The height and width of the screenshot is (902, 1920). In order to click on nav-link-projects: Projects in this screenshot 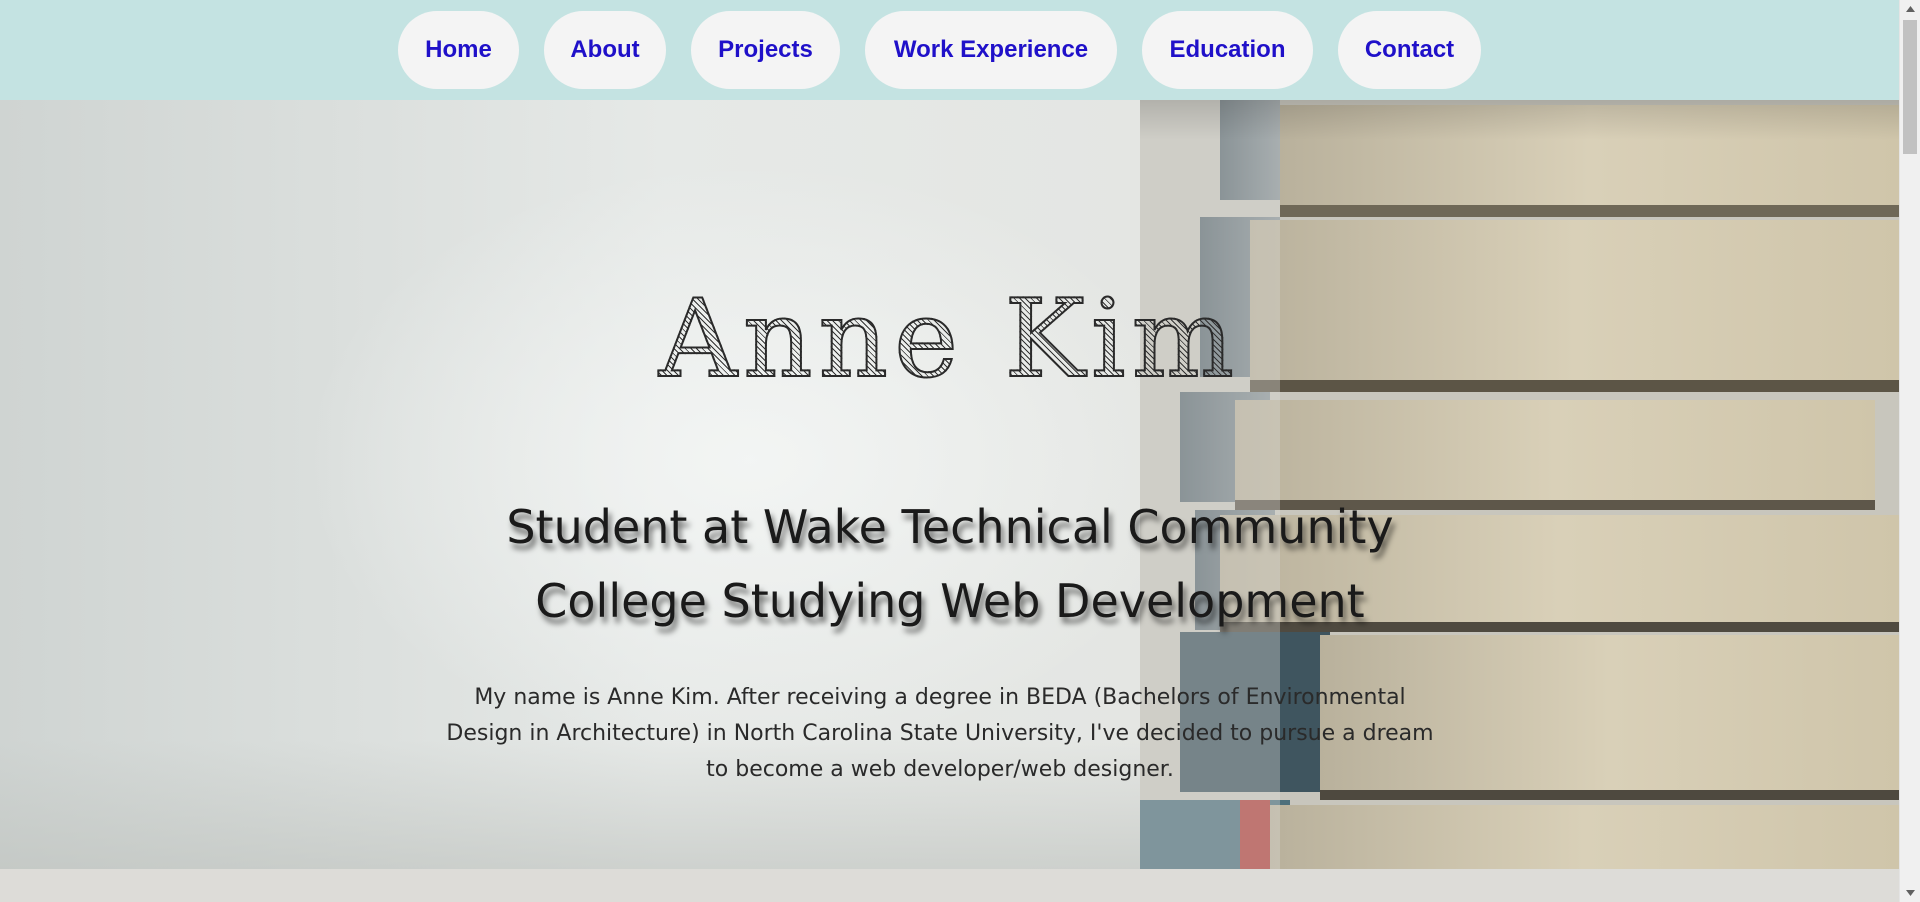, I will do `click(765, 50)`.